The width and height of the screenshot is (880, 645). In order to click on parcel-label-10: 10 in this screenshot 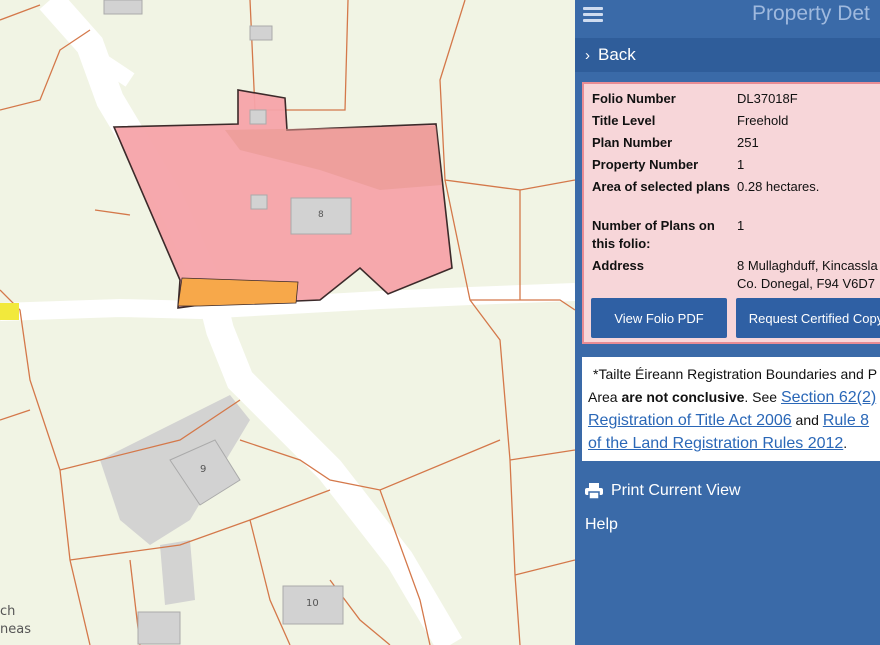, I will do `click(312, 603)`.